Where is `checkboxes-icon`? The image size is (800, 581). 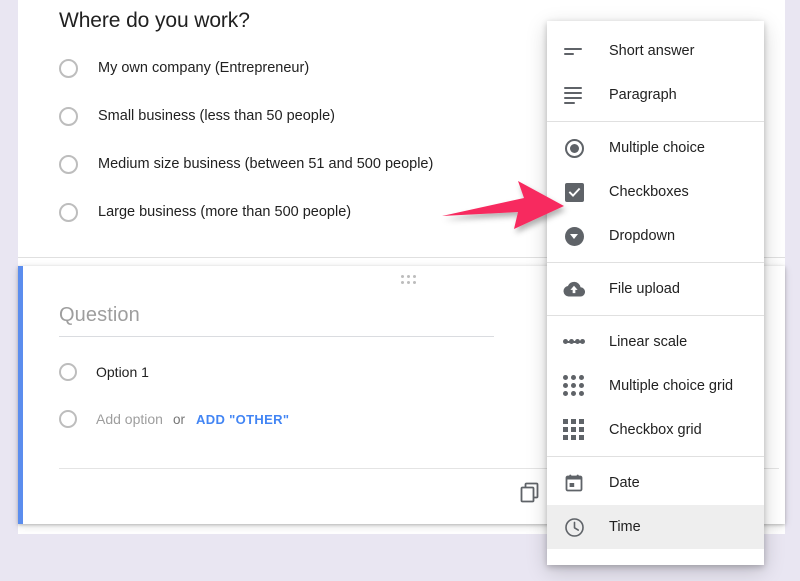
checkboxes-icon is located at coordinates (574, 192).